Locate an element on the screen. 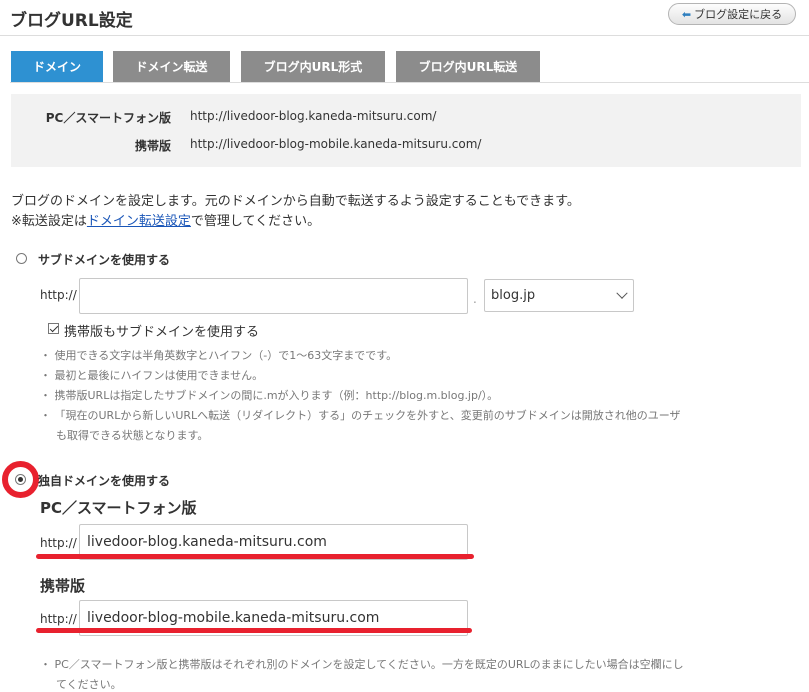 Image resolution: width=809 pixels, height=692 pixels. subdomain-base-select: blog.jp is located at coordinates (559, 295).